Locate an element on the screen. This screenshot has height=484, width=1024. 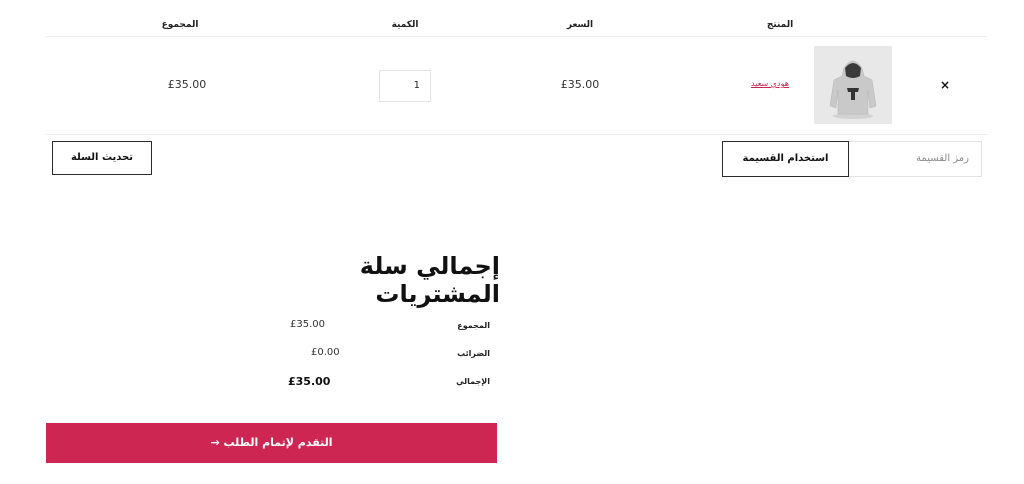
apply-coupon-button: استخدام القسيمة is located at coordinates (785, 159).